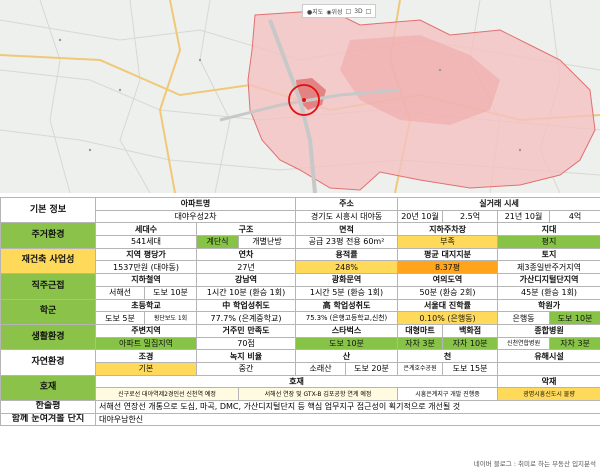 This screenshot has width=600, height=471. Describe the element at coordinates (534, 464) in the screenshot. I see `source-caption: 네이버 블로그 : 취미로 하는 부동산 입지분석` at that location.